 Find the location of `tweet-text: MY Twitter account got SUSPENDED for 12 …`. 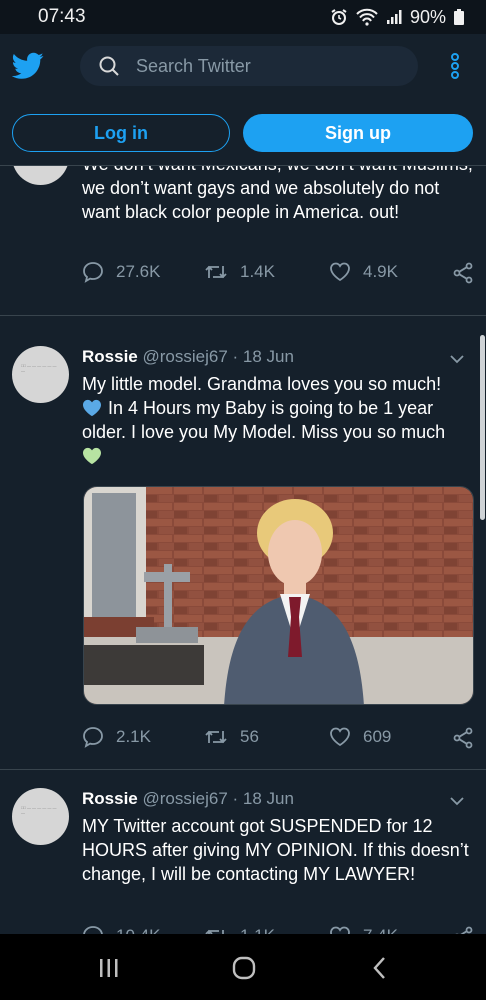

tweet-text: MY Twitter account got SUSPENDED for 12 … is located at coordinates (275, 850).